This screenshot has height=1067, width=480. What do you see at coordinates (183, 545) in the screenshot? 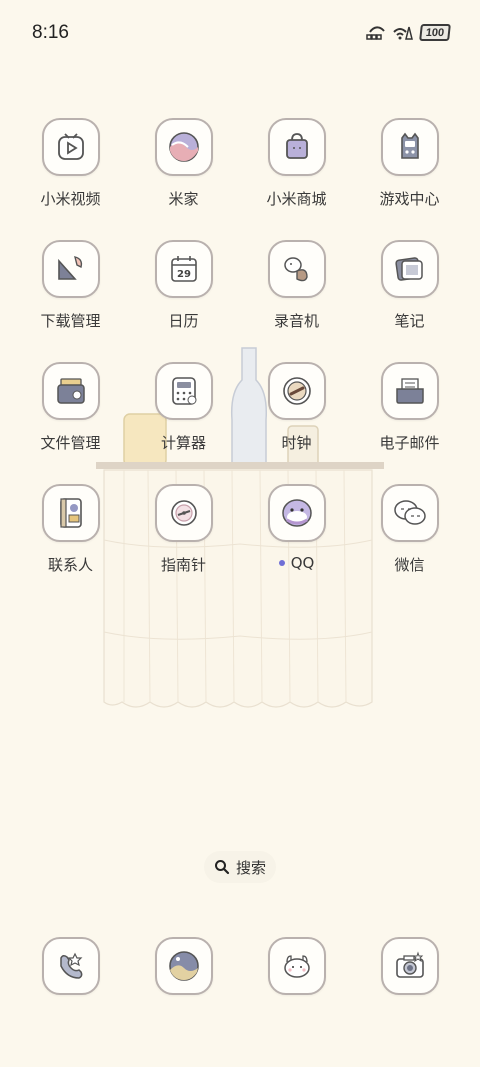
I see `app-compass: 指南针` at bounding box center [183, 545].